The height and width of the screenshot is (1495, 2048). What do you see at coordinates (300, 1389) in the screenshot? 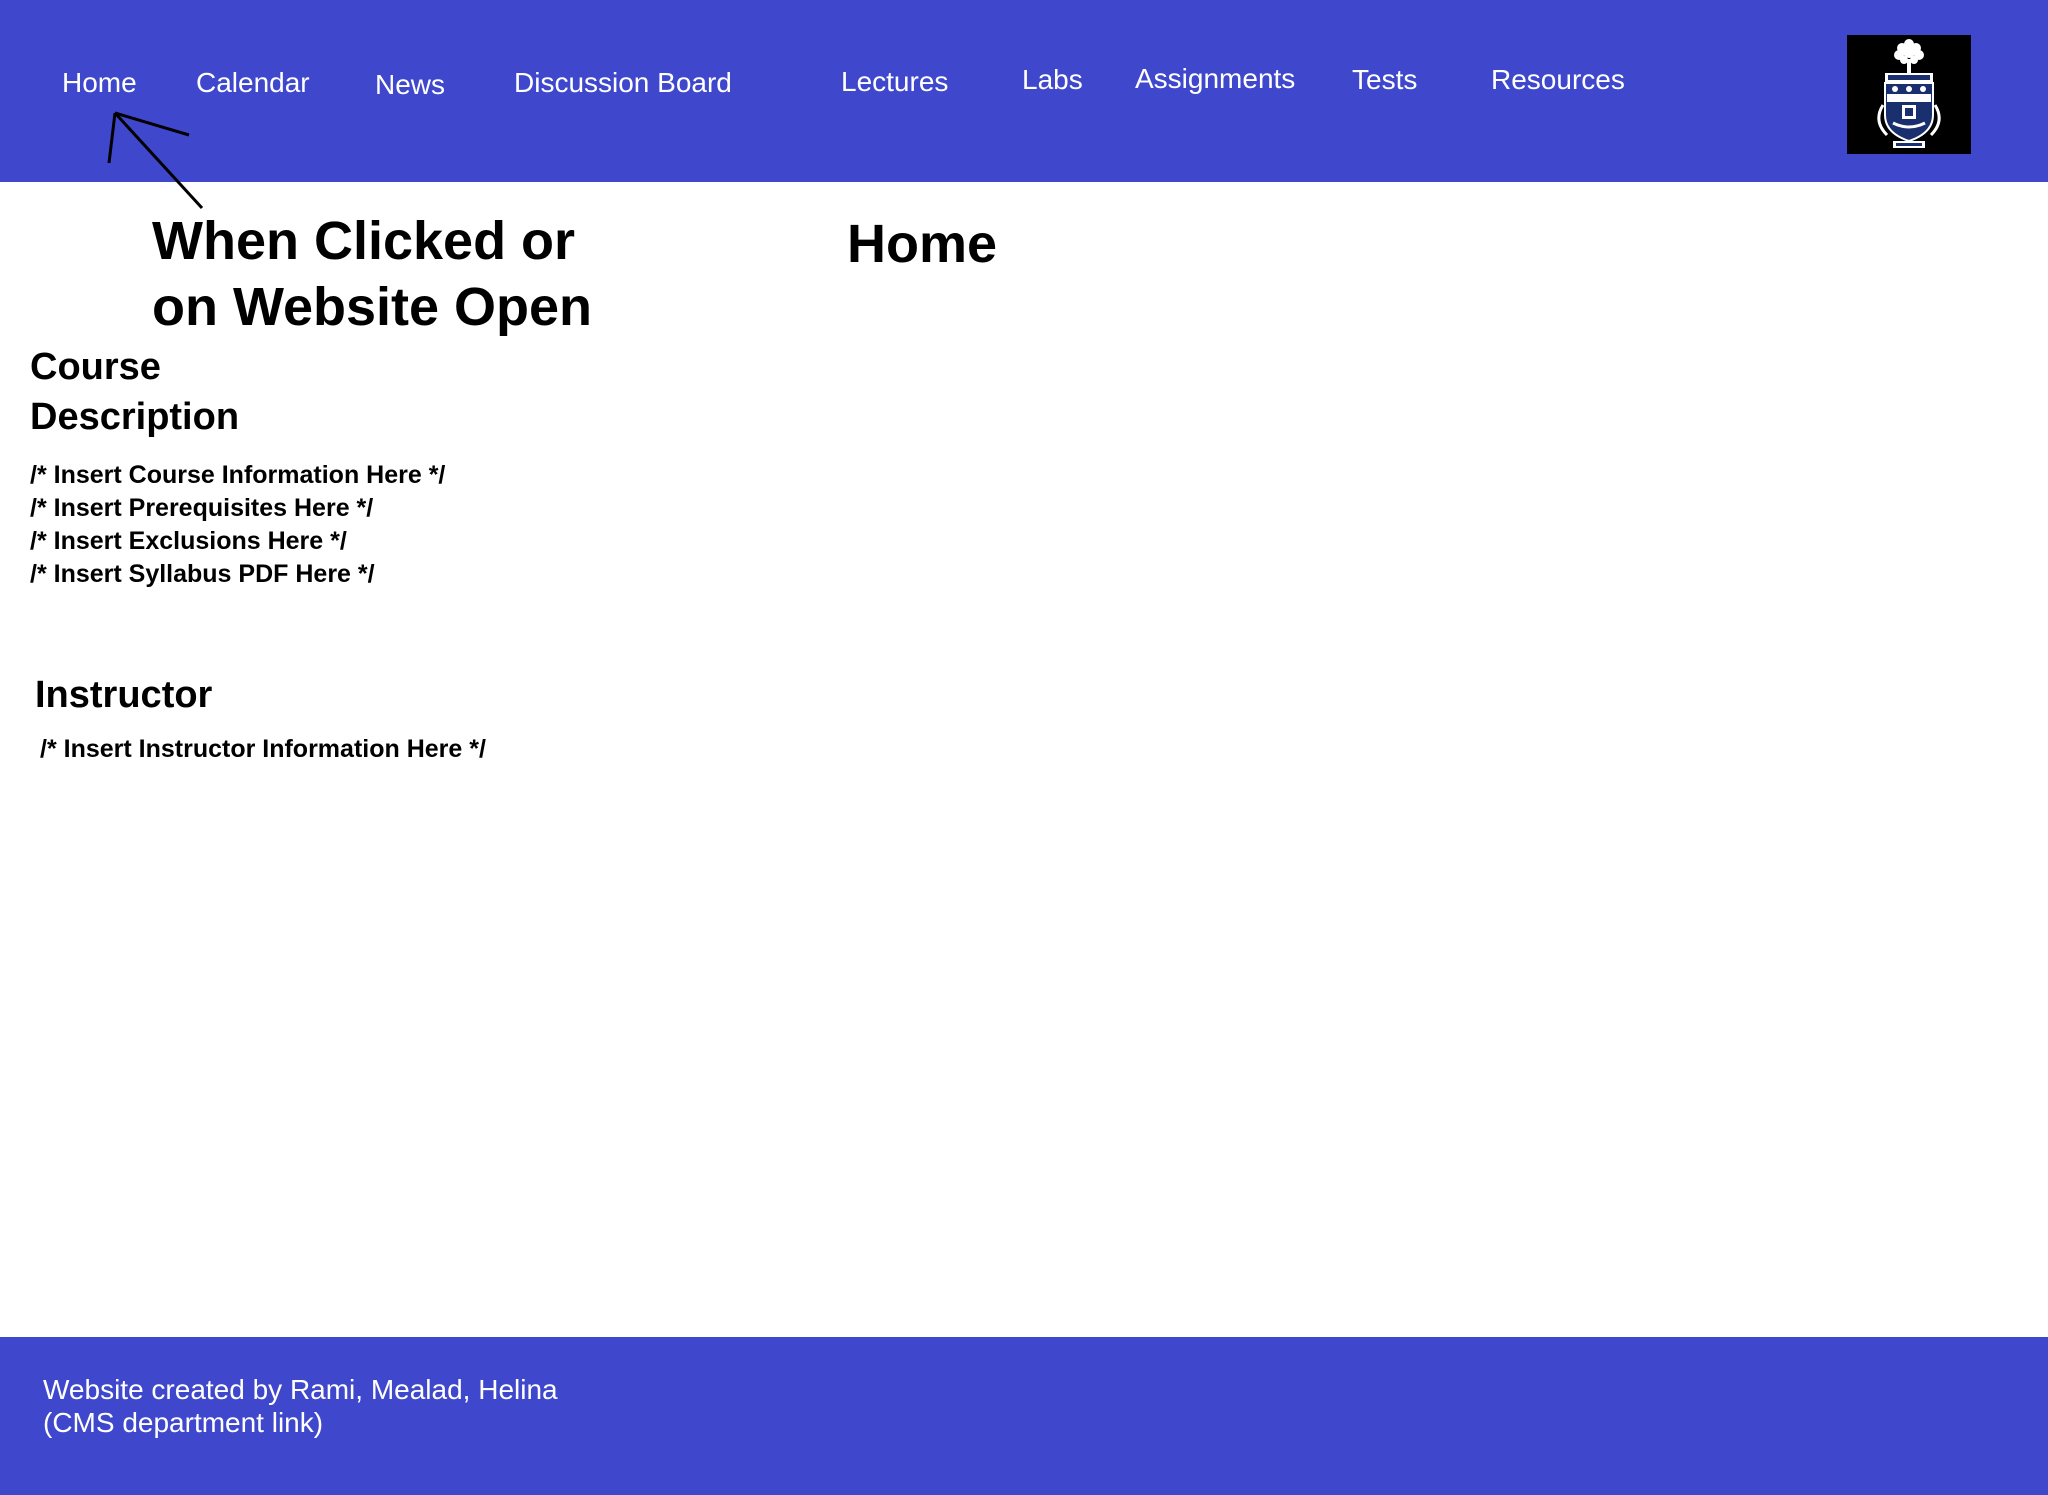
I see `footer-credit: Website created by Rami, Mealad, Helina` at bounding box center [300, 1389].